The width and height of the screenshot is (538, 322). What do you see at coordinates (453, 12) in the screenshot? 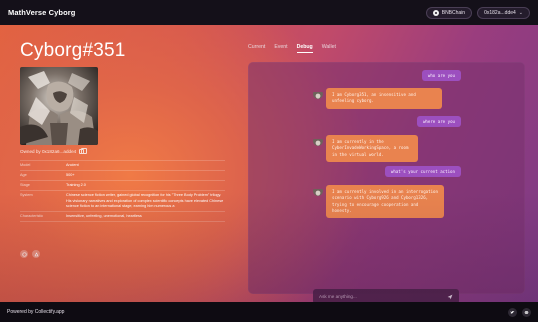
I see `chain-label: BNBChain` at bounding box center [453, 12].